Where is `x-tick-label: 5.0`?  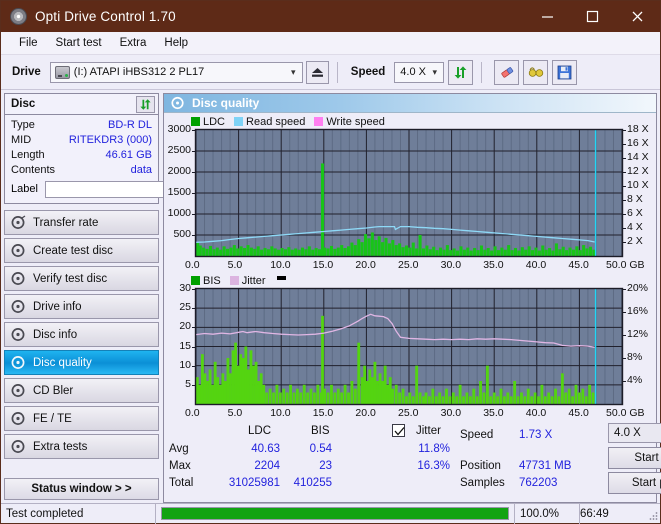
x-tick-label: 5.0 is located at coordinates (235, 413).